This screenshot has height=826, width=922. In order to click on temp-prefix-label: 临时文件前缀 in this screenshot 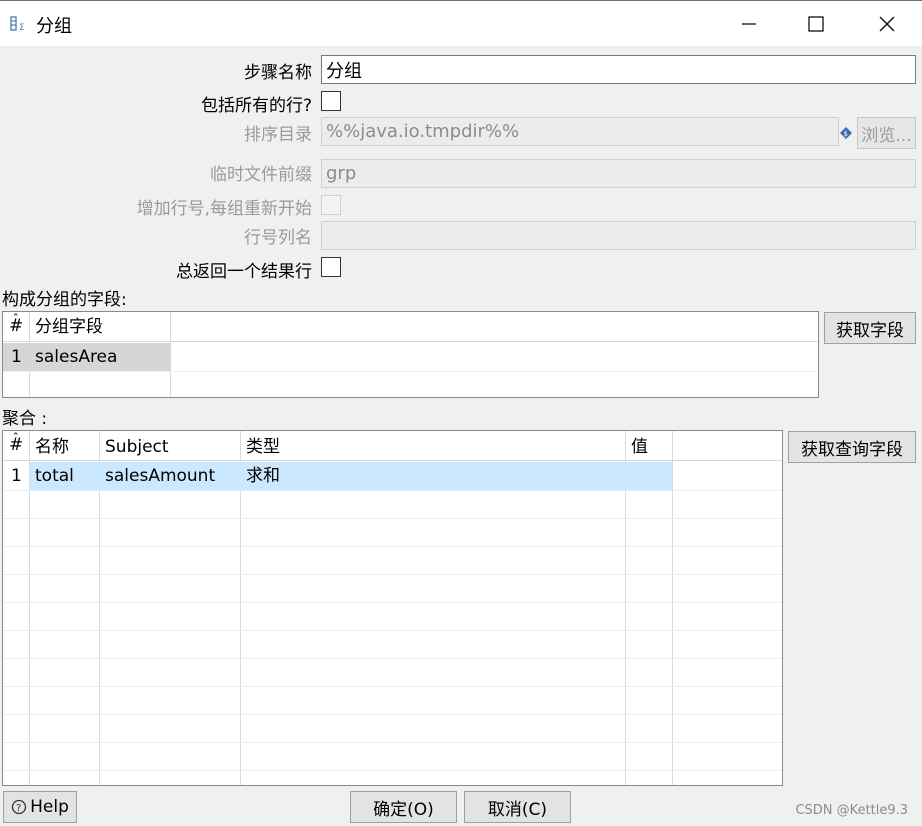, I will do `click(261, 175)`.